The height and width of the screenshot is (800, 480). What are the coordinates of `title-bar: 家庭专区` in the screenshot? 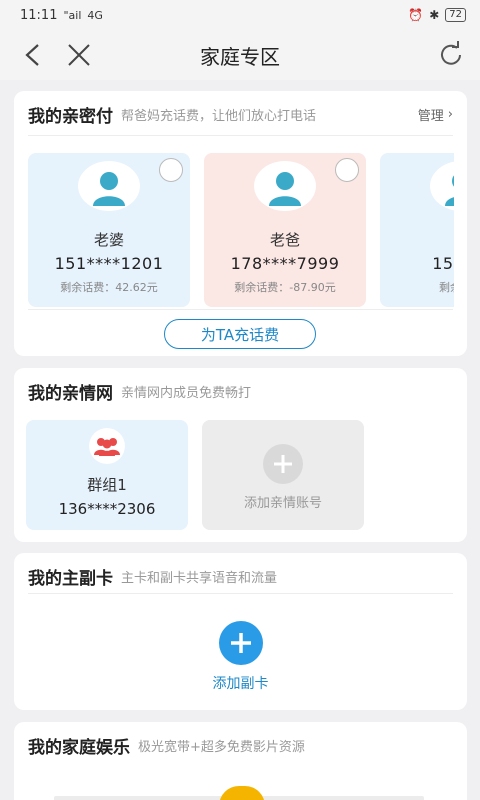 It's located at (240, 55).